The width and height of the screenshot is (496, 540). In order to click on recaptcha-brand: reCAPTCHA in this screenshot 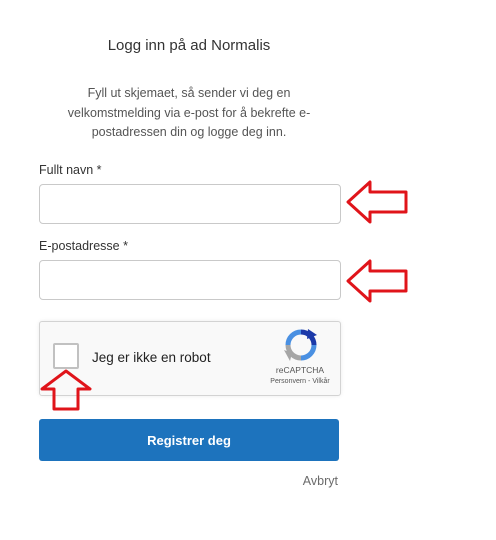, I will do `click(300, 370)`.